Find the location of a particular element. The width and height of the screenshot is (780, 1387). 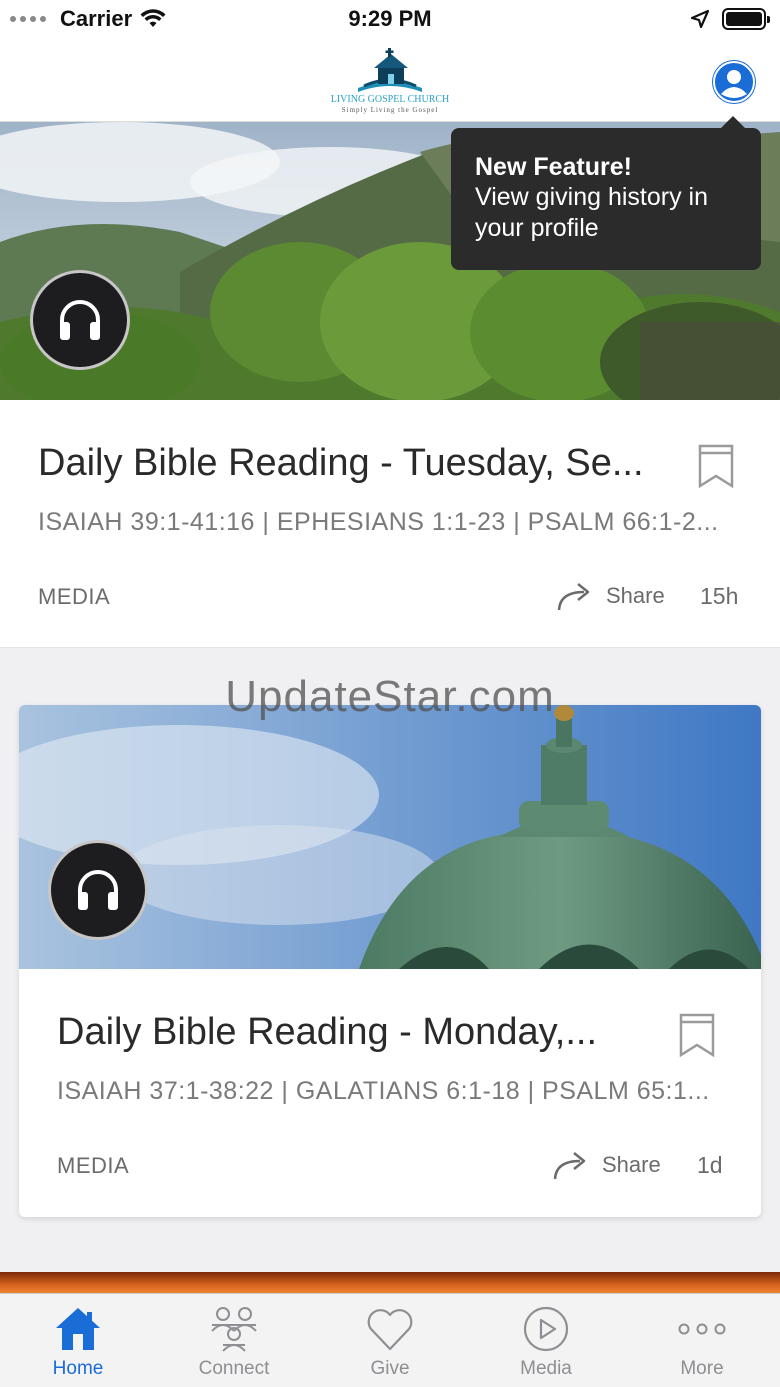

logo-subtitle: Simply Living the Gospel is located at coordinates (390, 110).